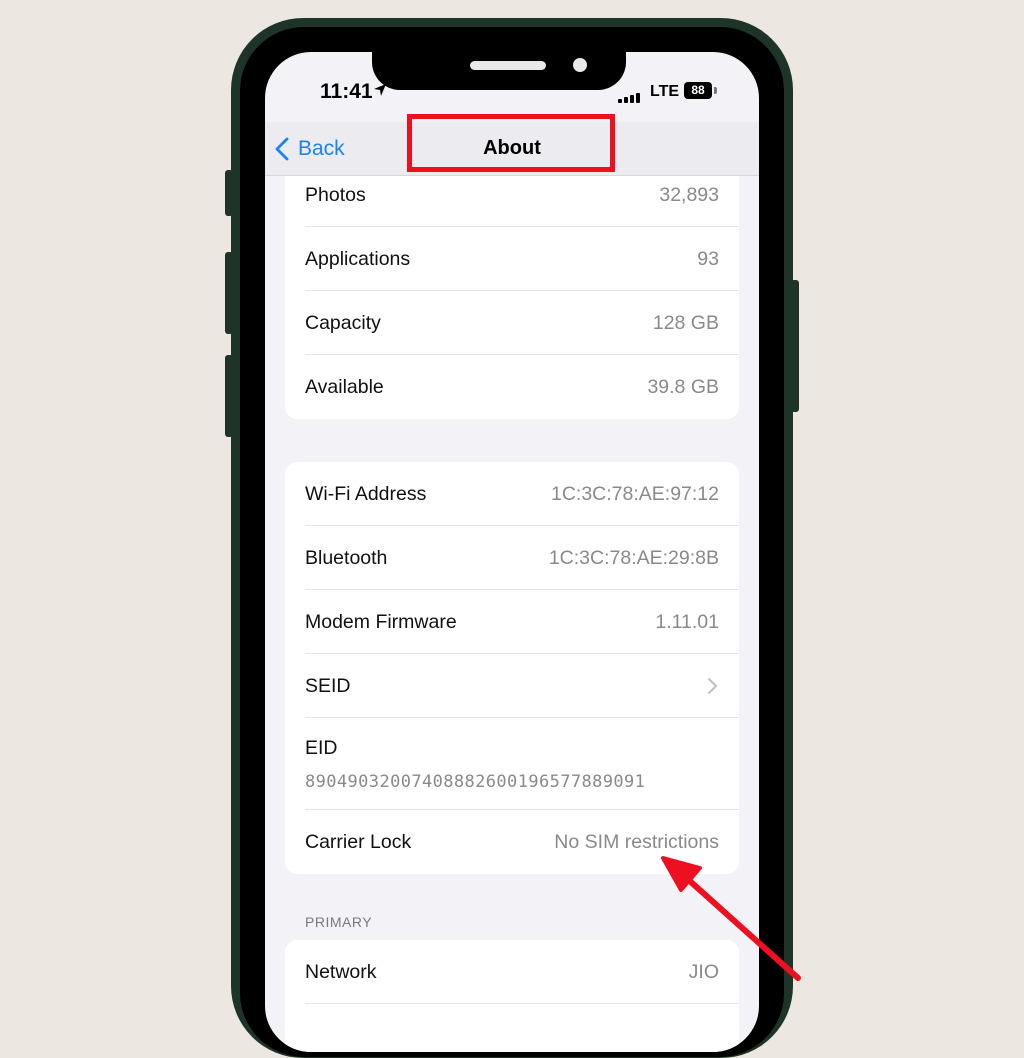  What do you see at coordinates (508, 65) in the screenshot?
I see `speaker-grille` at bounding box center [508, 65].